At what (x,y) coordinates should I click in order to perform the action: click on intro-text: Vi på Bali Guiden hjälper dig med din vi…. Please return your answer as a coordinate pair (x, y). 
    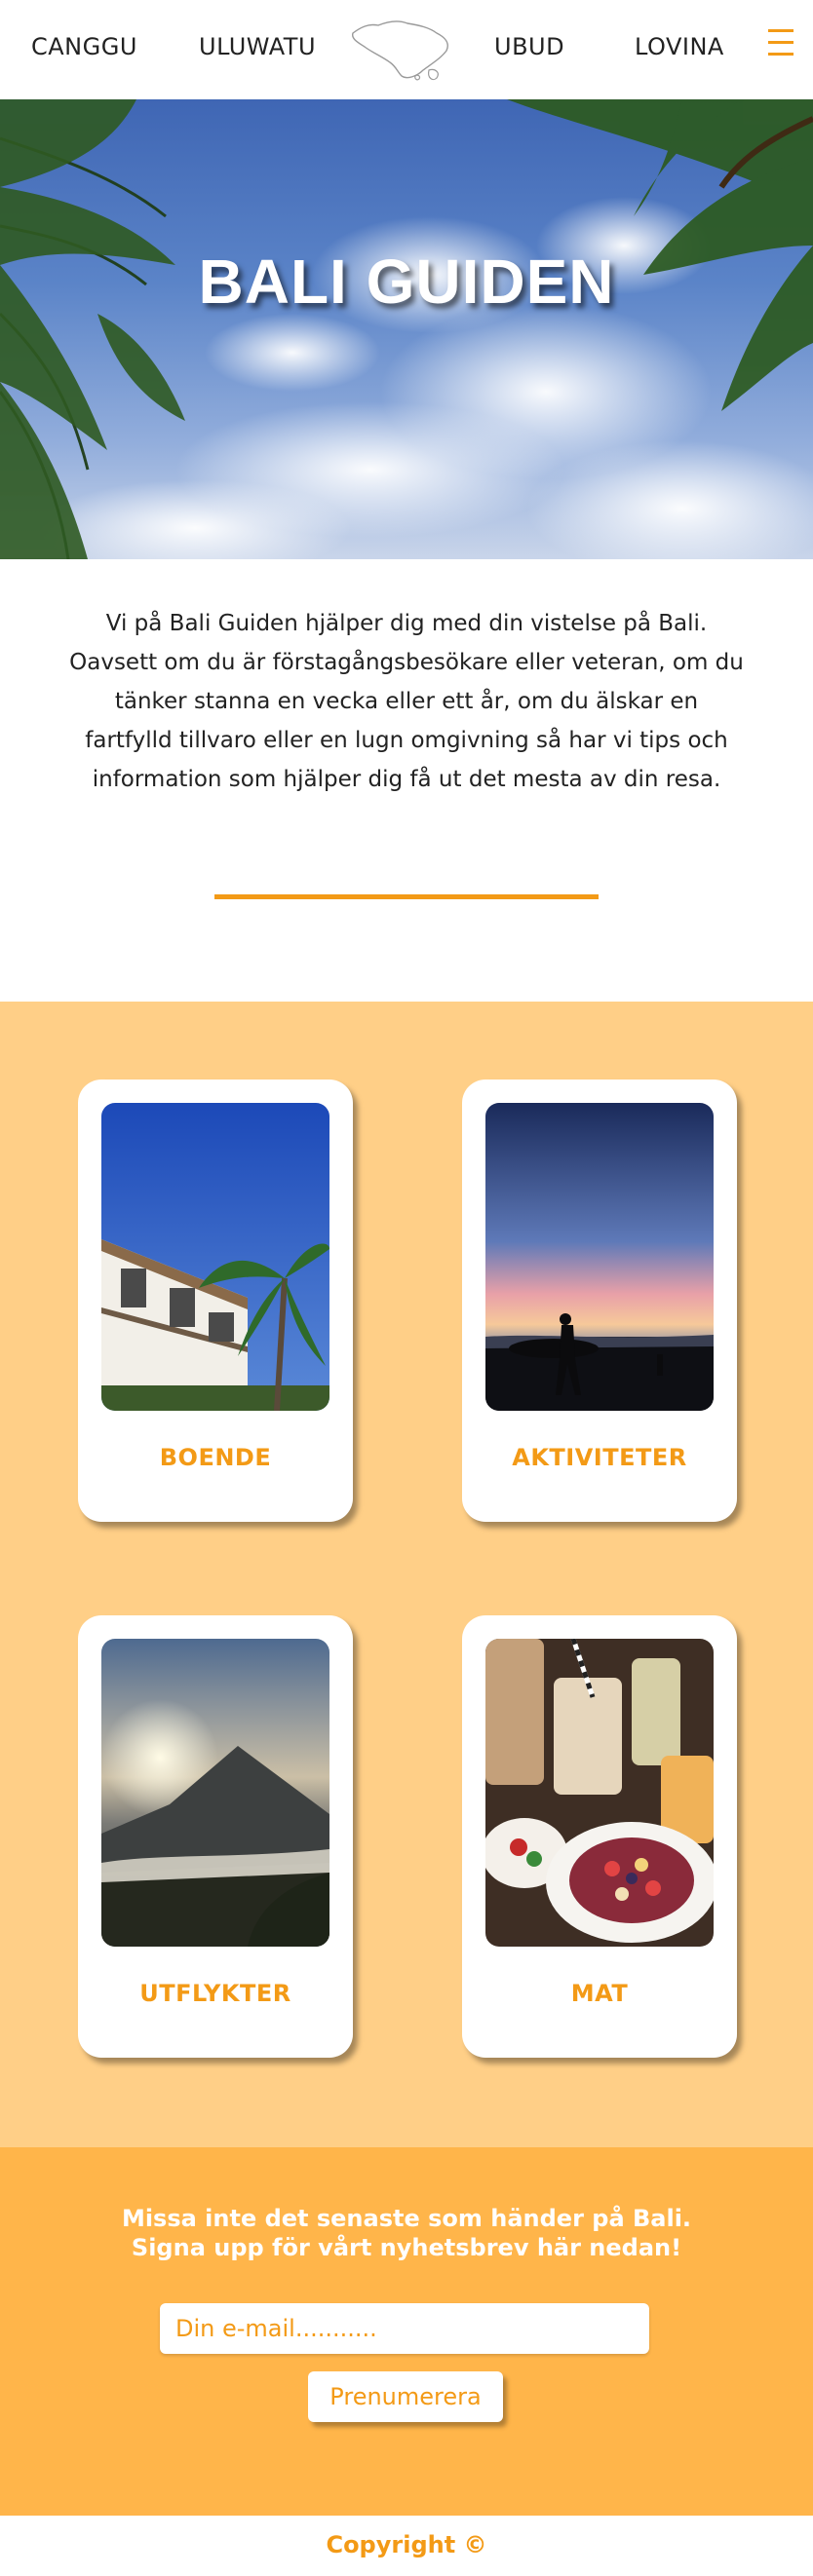
    Looking at the image, I should click on (407, 701).